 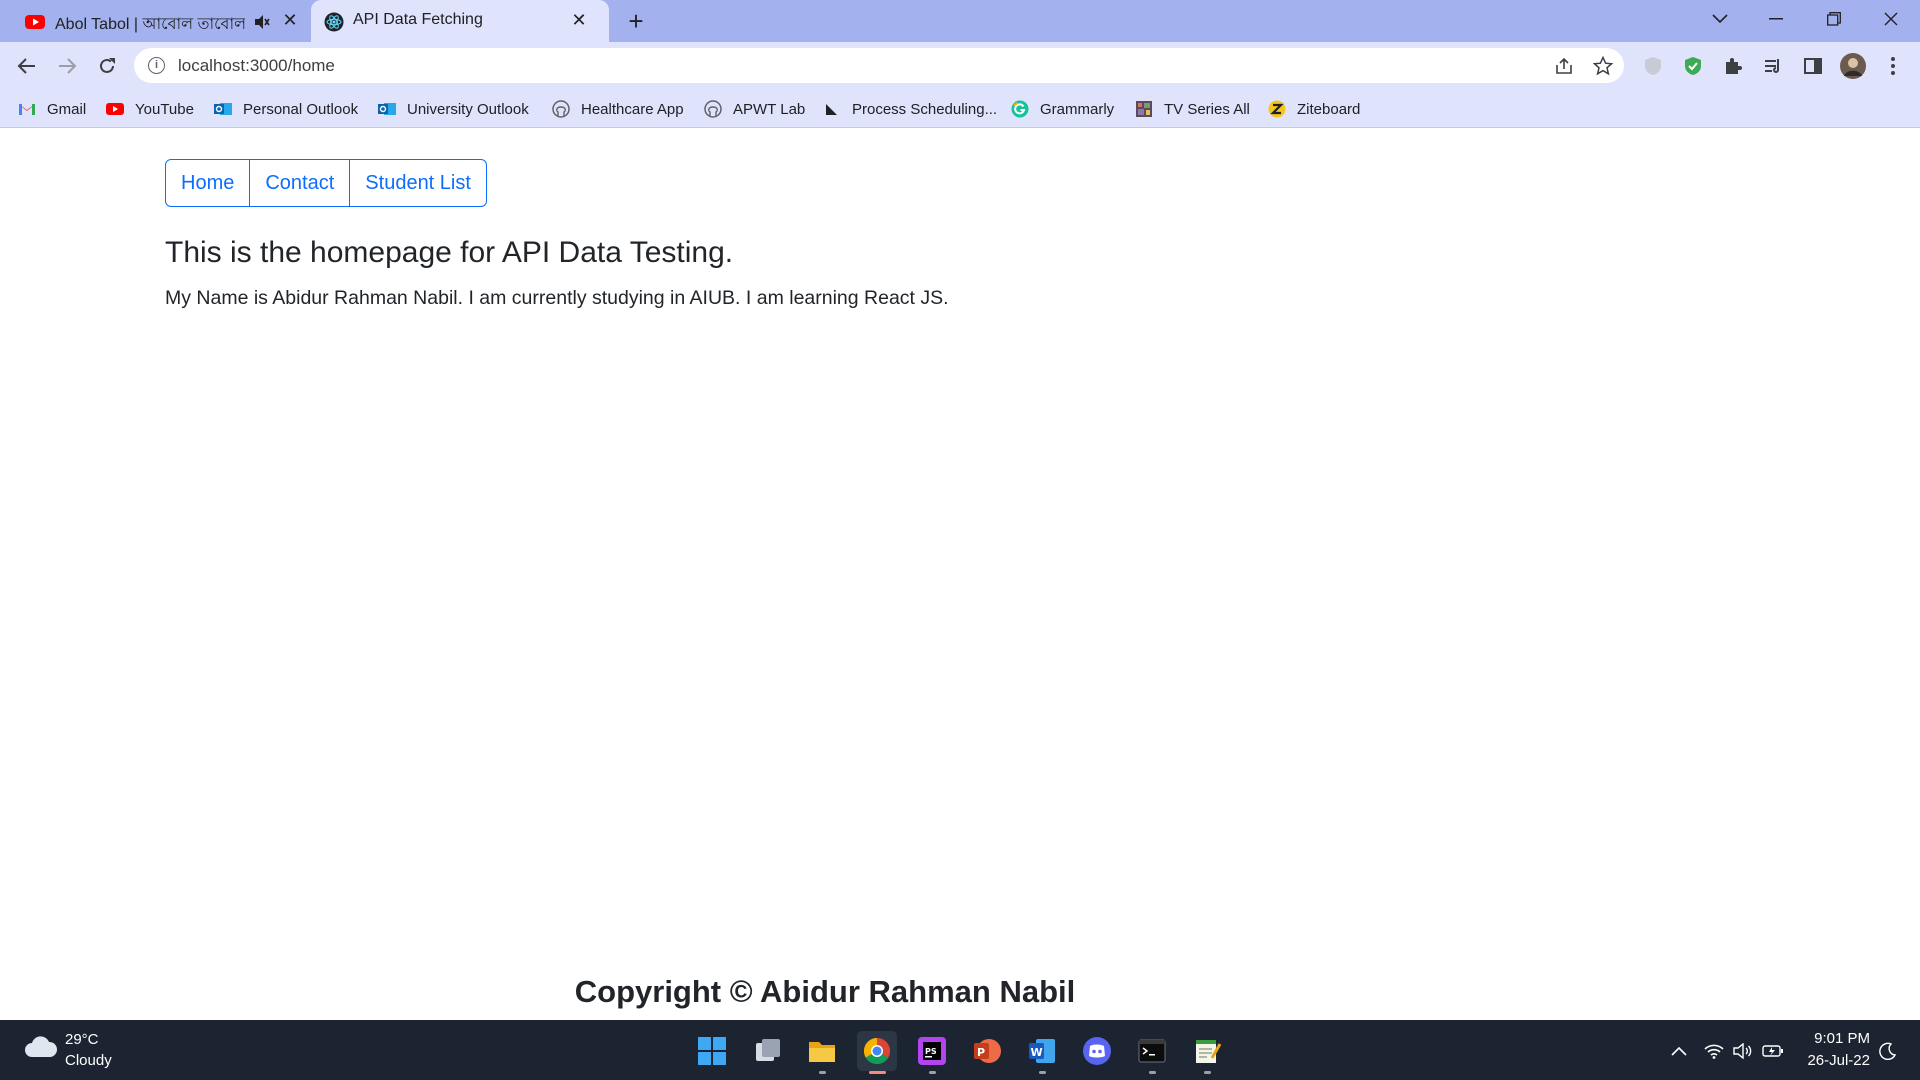 I want to click on clock-date: 26-Jul-22, so click(x=1838, y=1060).